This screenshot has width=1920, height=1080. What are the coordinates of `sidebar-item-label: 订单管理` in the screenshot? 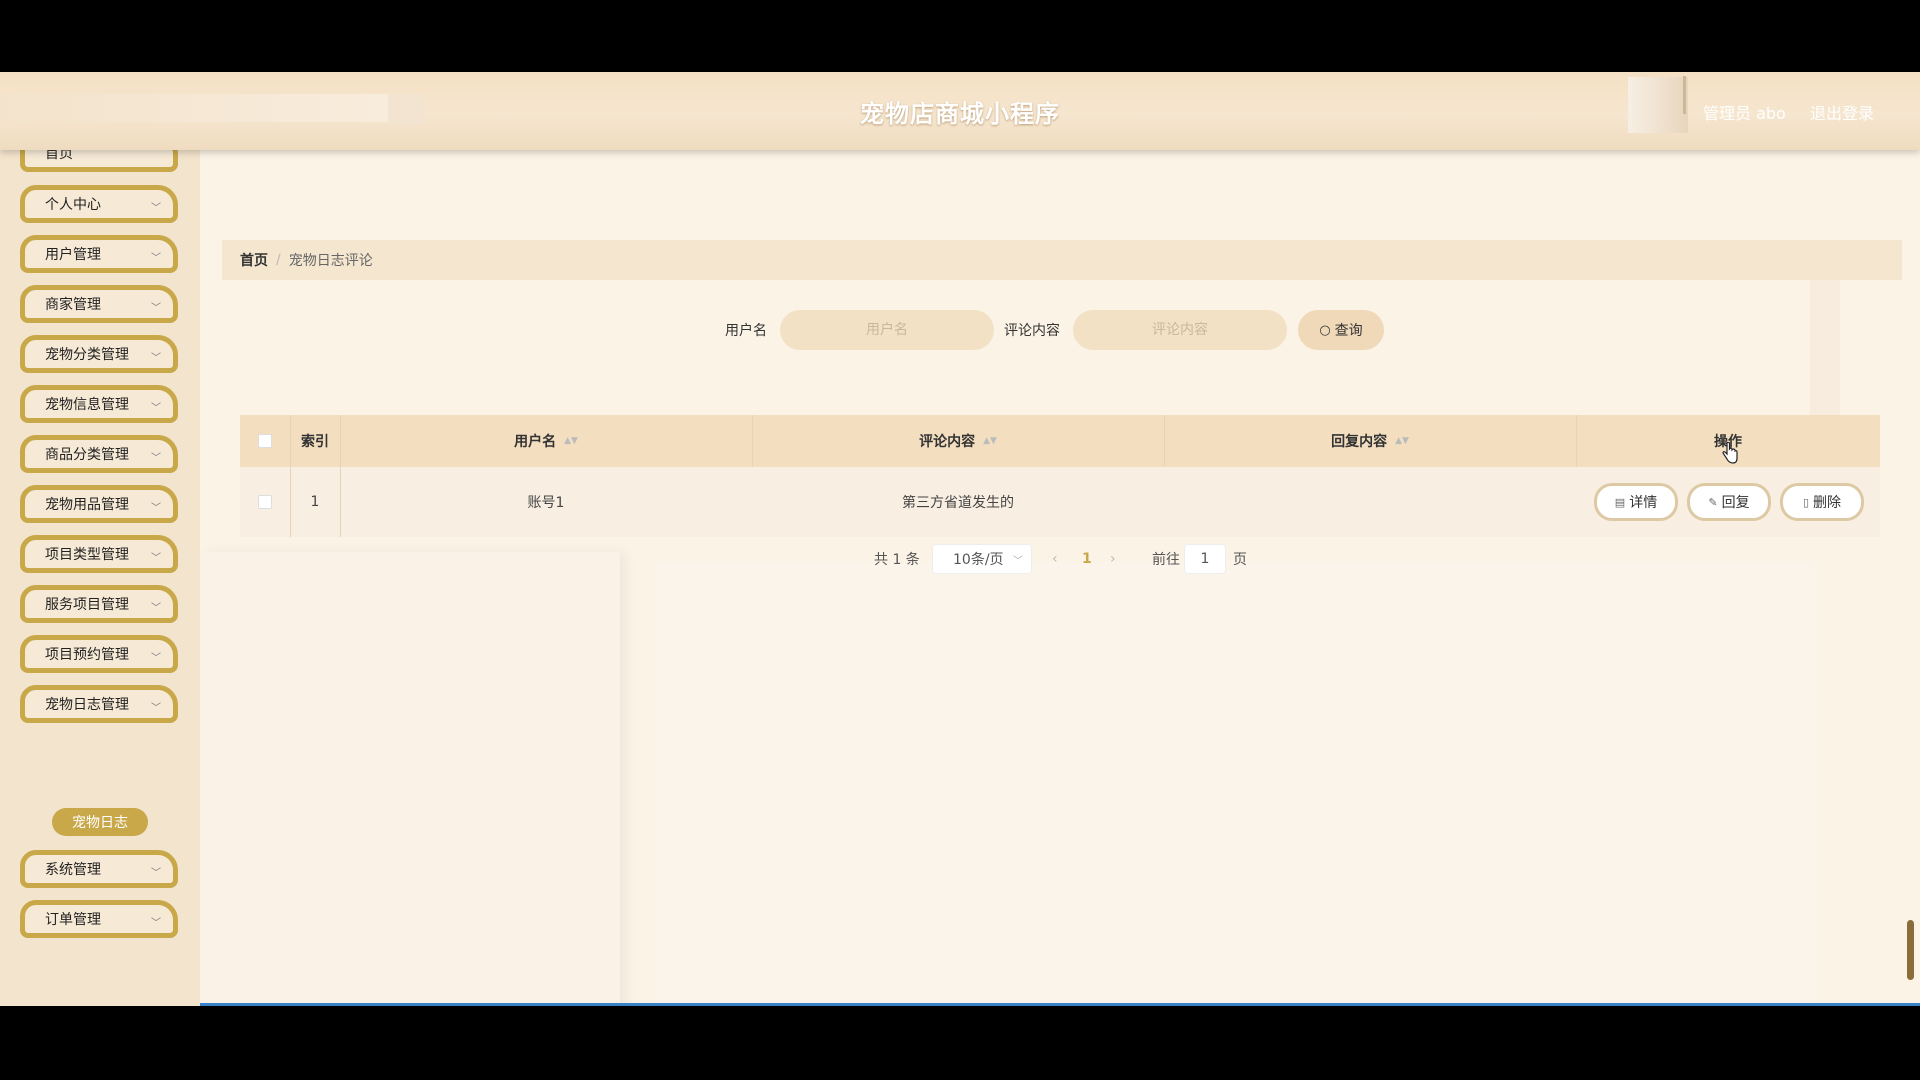 It's located at (73, 920).